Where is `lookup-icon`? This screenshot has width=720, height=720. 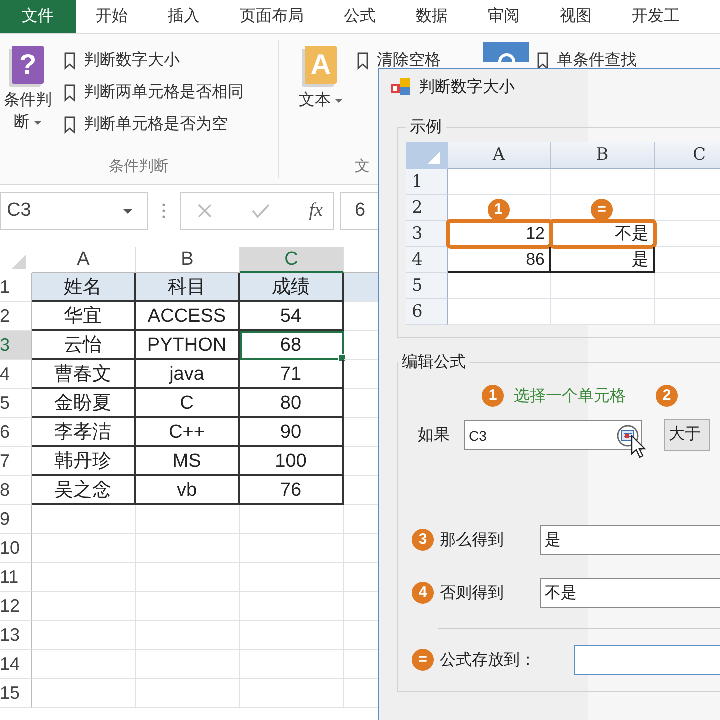
lookup-icon is located at coordinates (506, 52).